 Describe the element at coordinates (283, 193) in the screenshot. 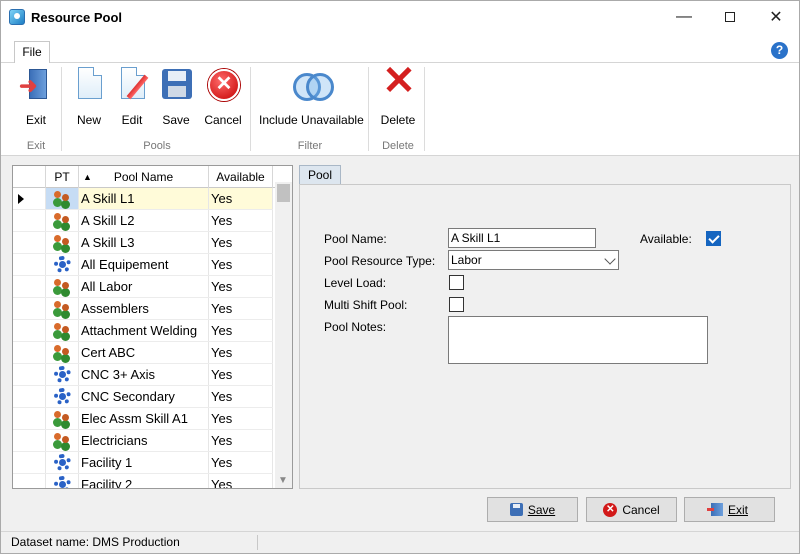

I see `scrollbar-thumb` at that location.